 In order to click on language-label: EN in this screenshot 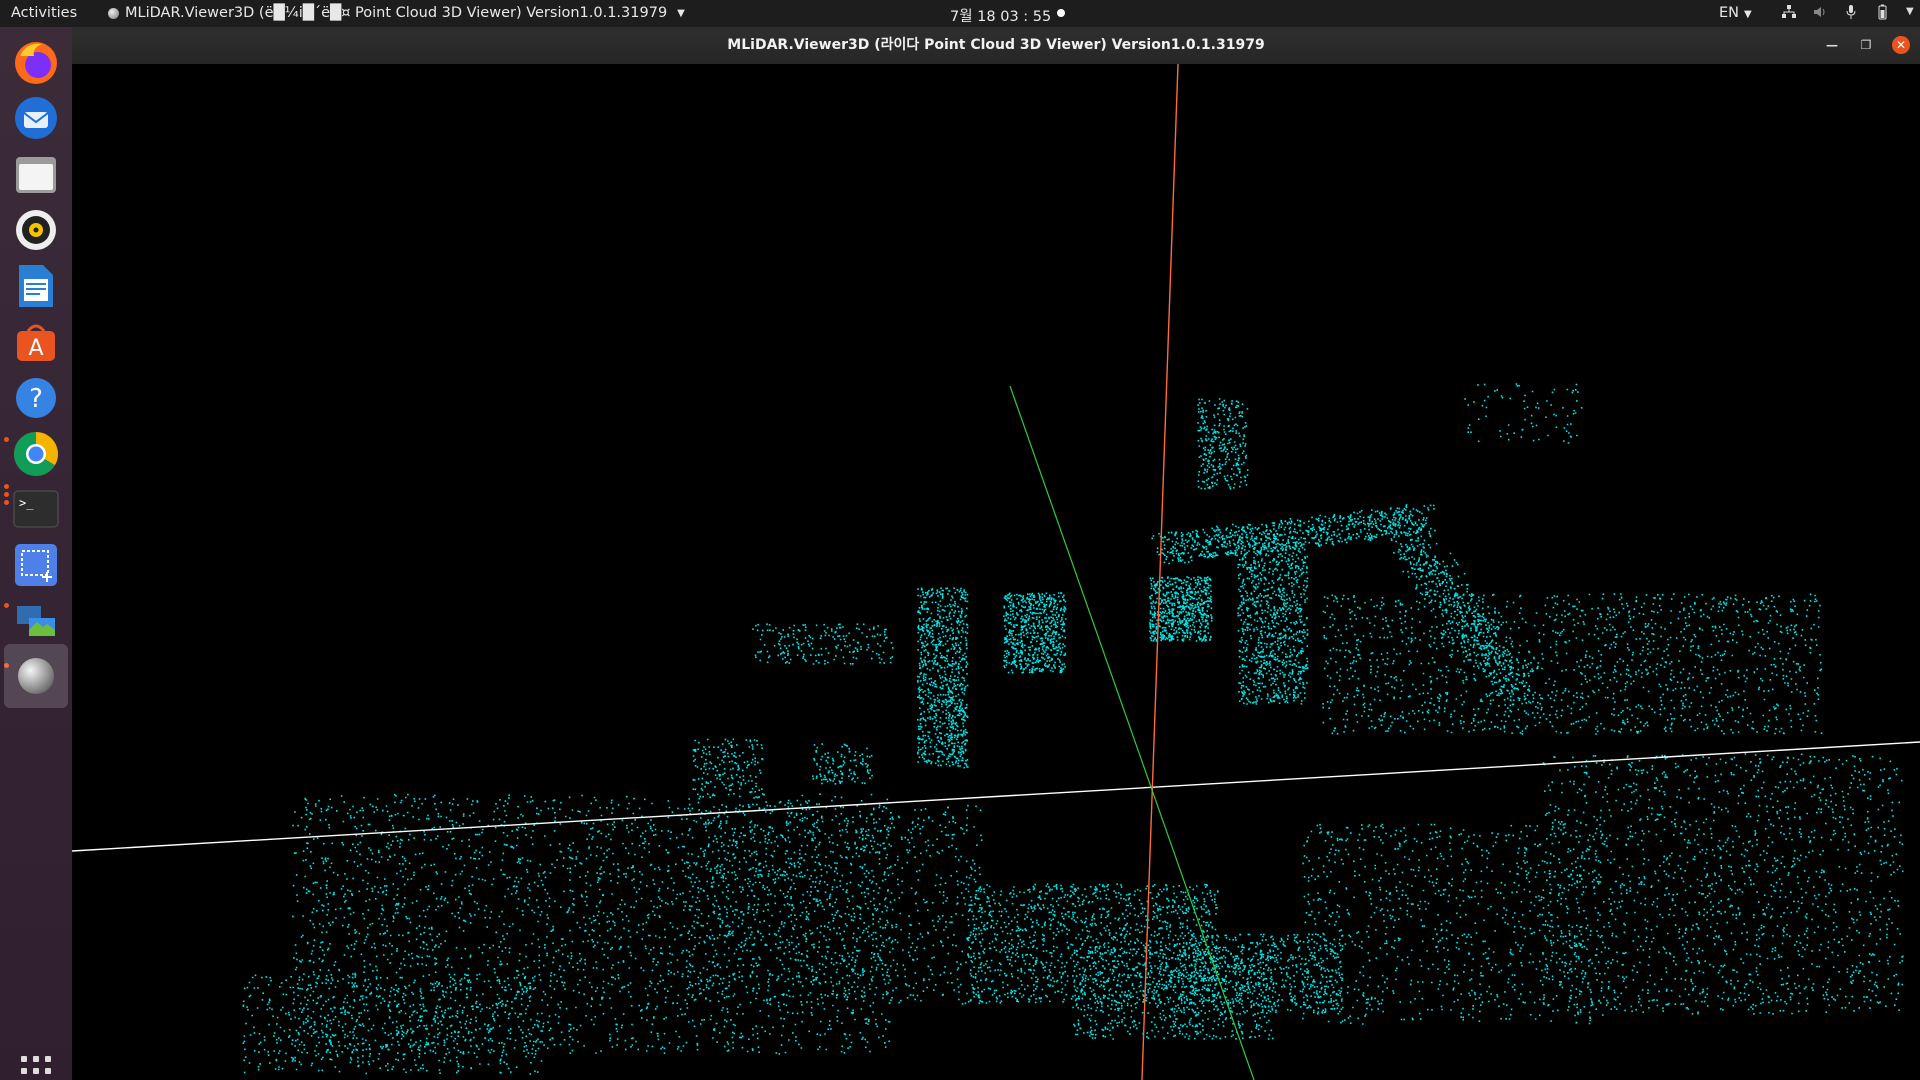, I will do `click(1729, 13)`.